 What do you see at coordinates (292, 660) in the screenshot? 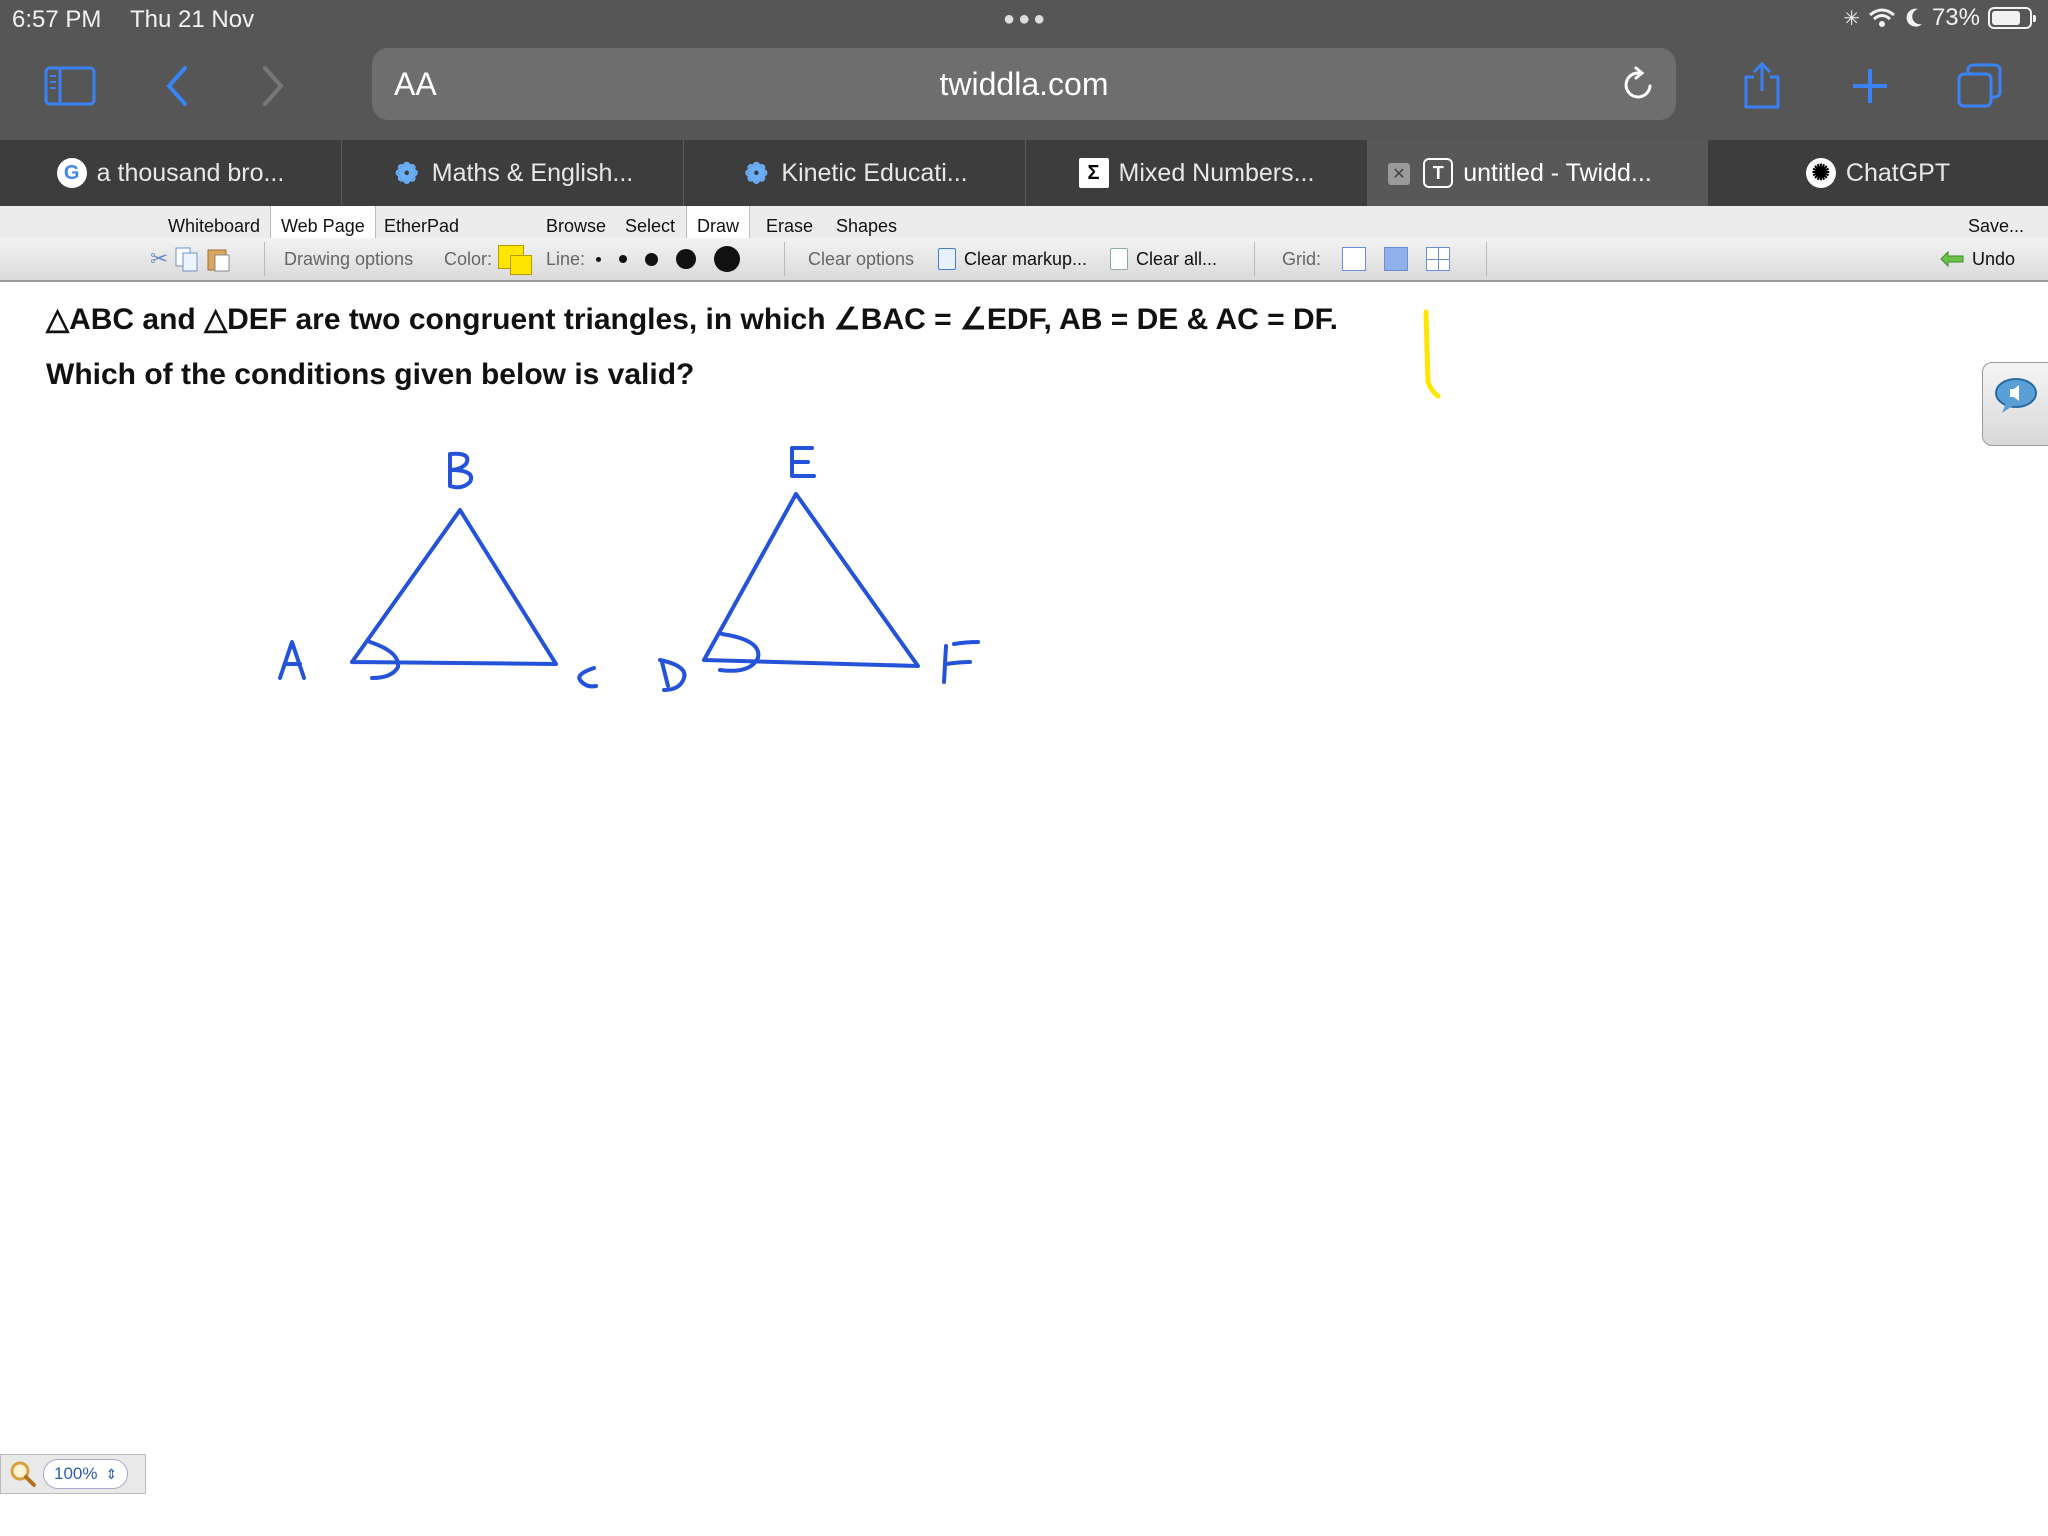
I see `label-a-stroke` at bounding box center [292, 660].